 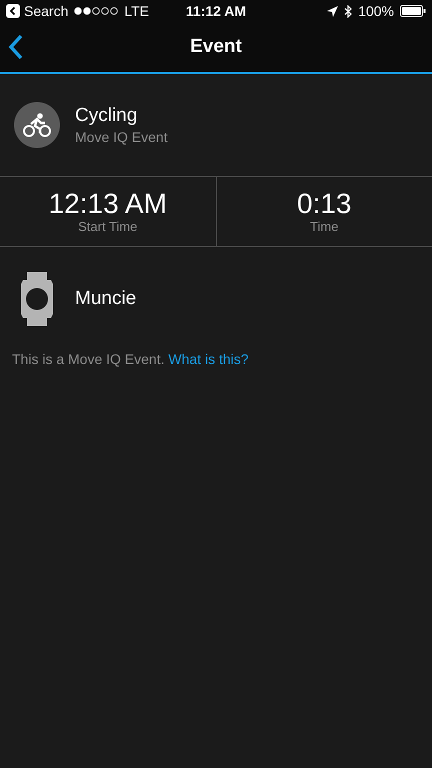 What do you see at coordinates (37, 11) in the screenshot?
I see `back-to-app-button: Search` at bounding box center [37, 11].